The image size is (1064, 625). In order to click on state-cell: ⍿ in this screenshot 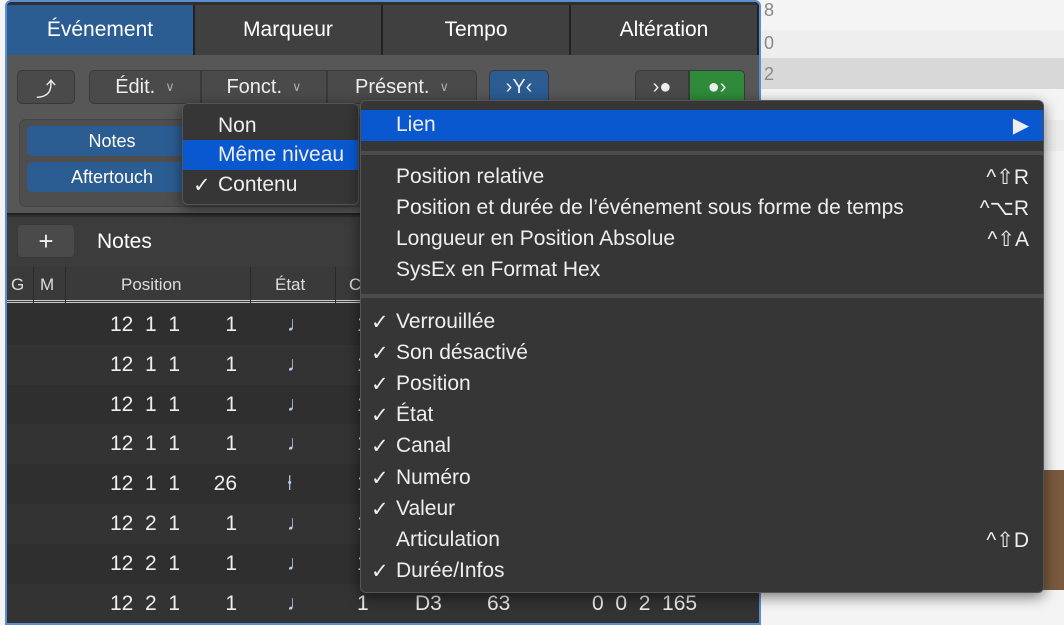, I will do `click(290, 484)`.